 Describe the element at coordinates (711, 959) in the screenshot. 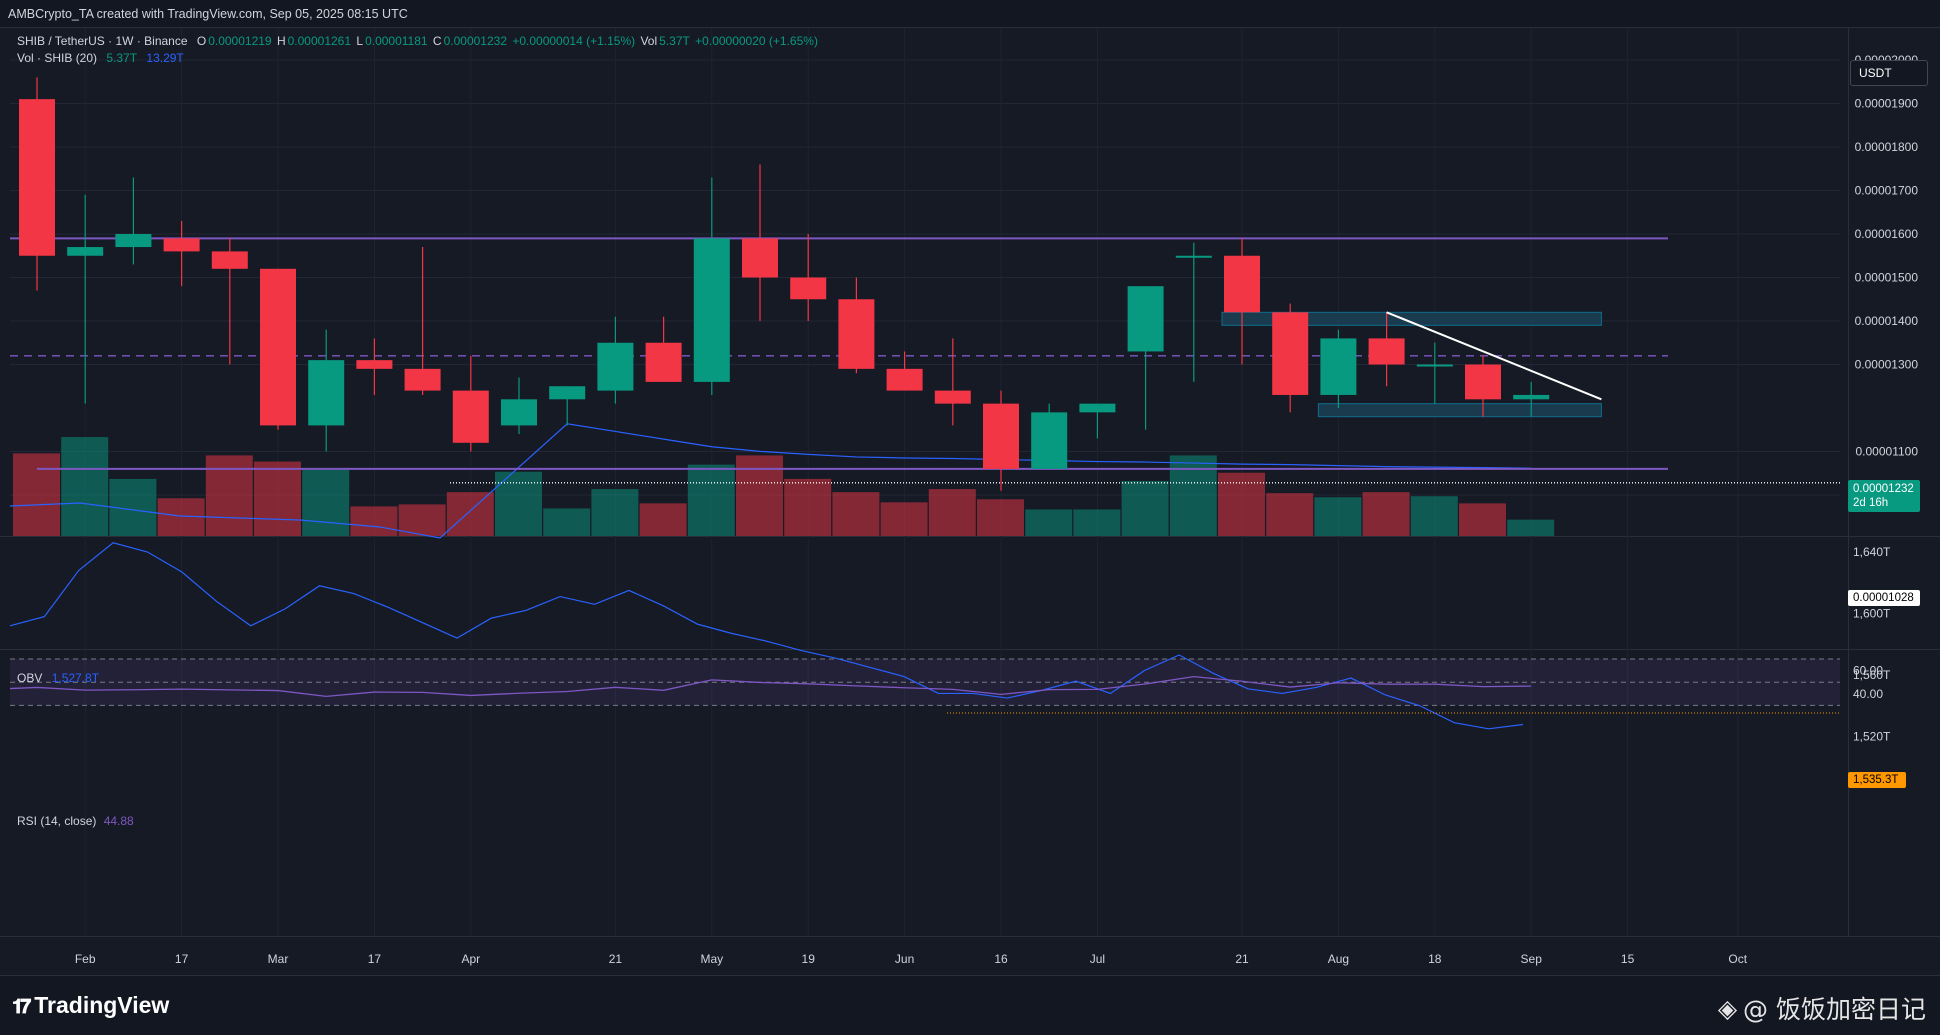

I see `x-tick-label: May` at that location.